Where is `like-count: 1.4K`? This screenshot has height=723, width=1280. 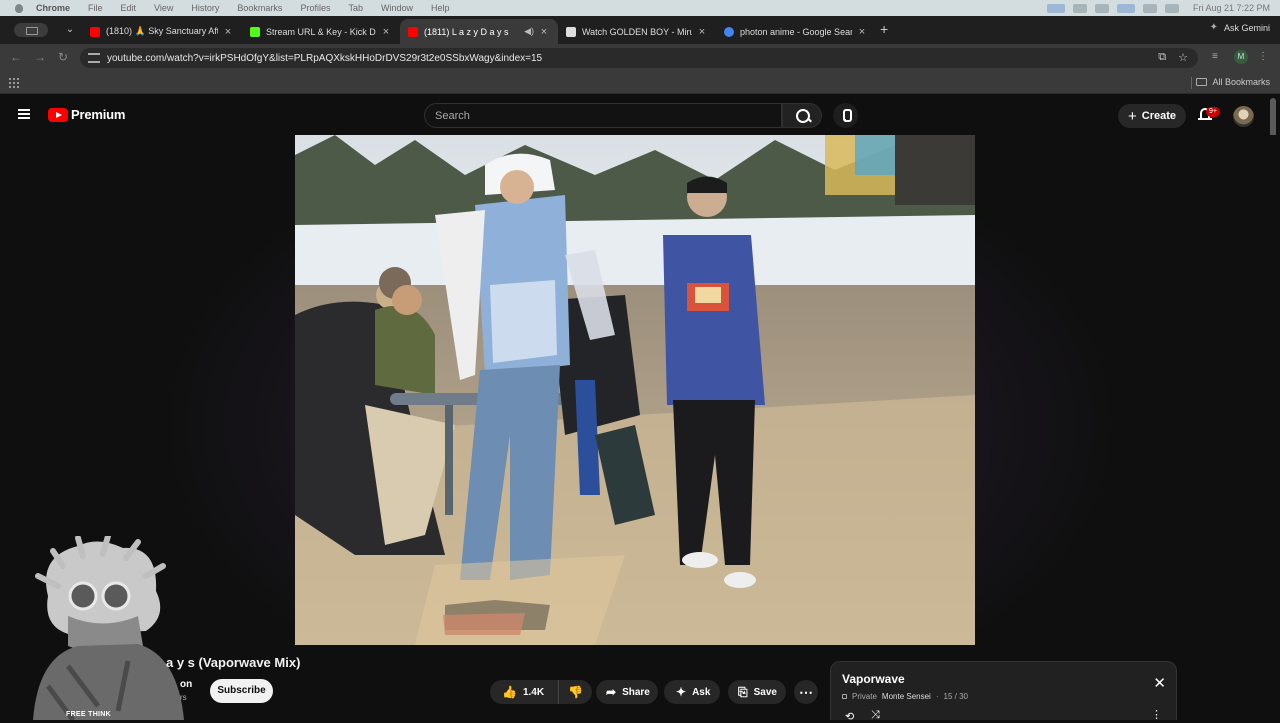 like-count: 1.4K is located at coordinates (533, 692).